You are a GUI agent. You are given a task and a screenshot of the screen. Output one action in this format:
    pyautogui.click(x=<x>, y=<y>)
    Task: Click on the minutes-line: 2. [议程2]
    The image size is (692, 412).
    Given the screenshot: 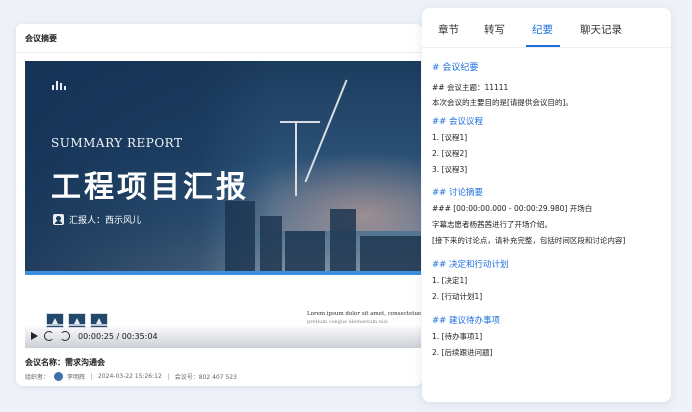 What is the action you would take?
    pyautogui.click(x=450, y=153)
    